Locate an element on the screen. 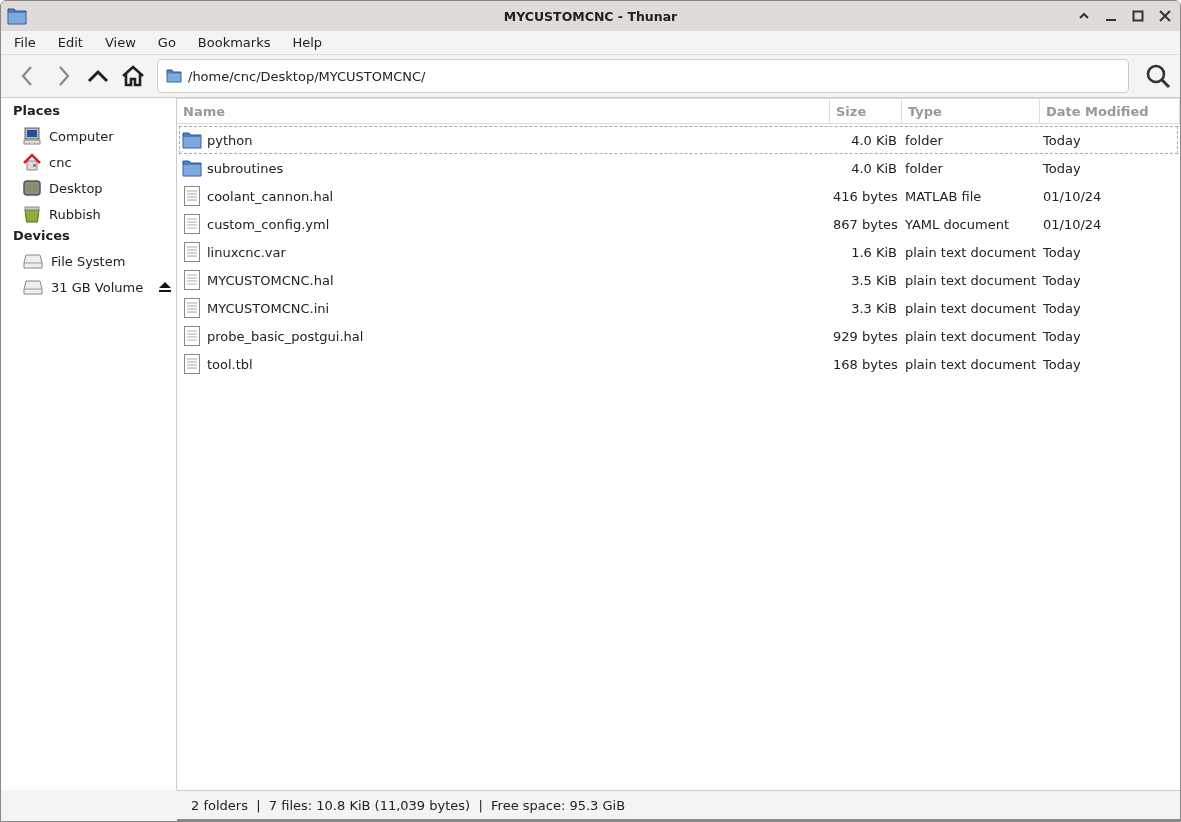  file-row: tool.tbl 168 bytes plain text document Today is located at coordinates (678, 364).